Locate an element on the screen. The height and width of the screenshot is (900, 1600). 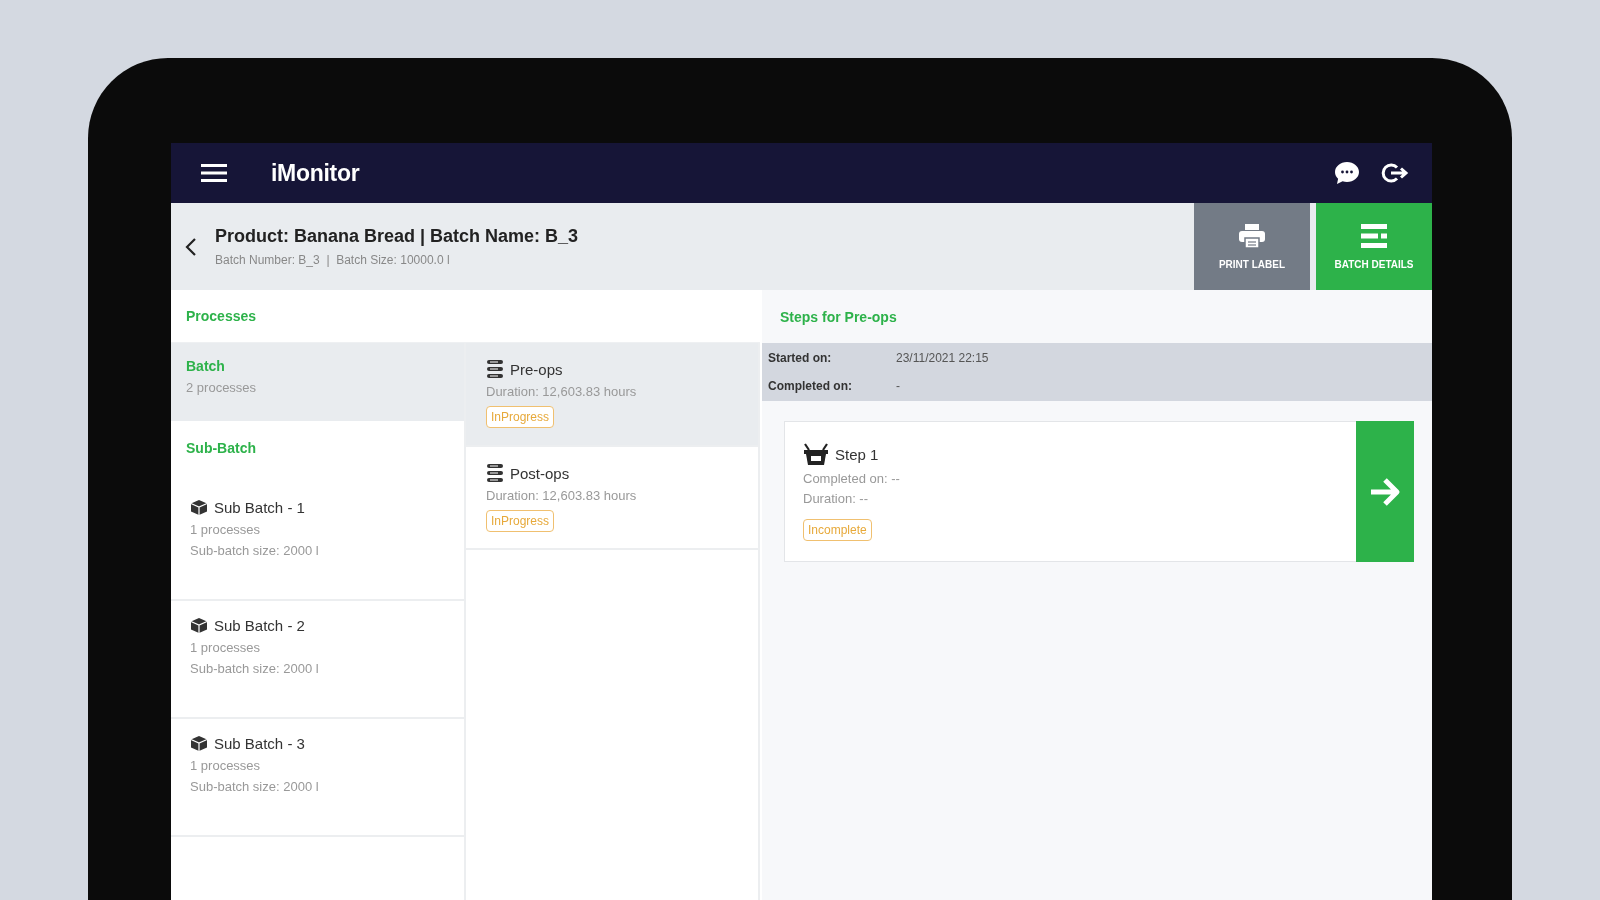
print-label-button: PRINT LABEL is located at coordinates (1252, 246).